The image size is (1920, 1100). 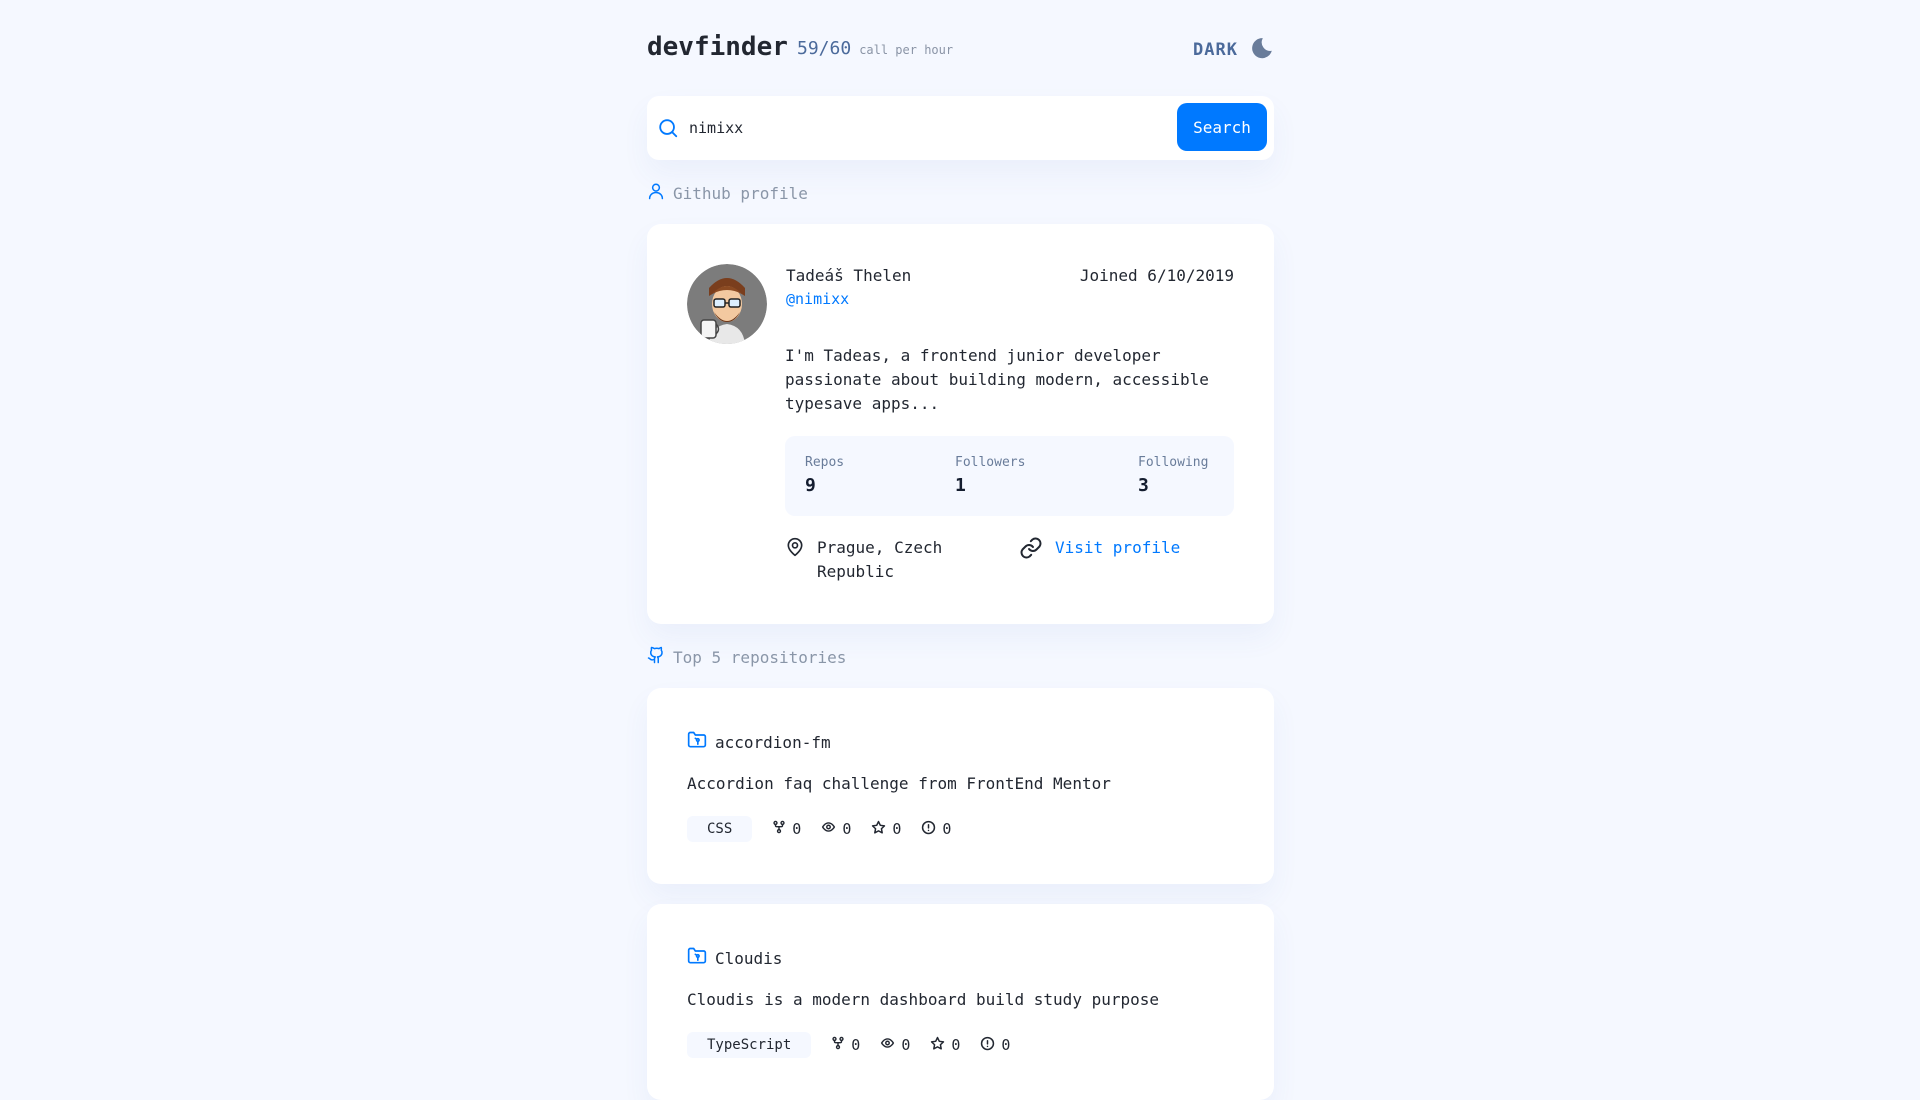 I want to click on search-icon, so click(x=668, y=128).